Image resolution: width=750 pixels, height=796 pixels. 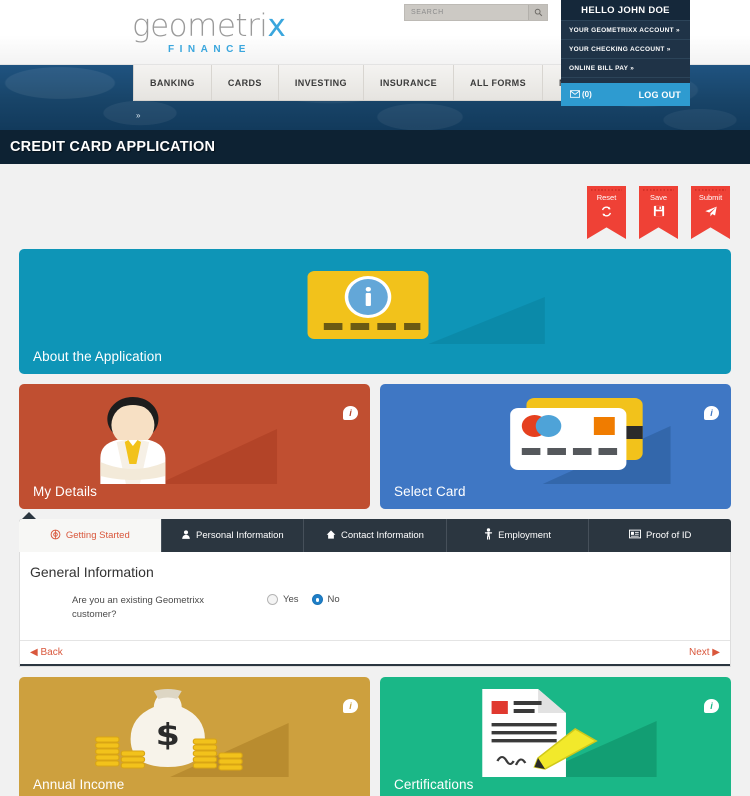 What do you see at coordinates (209, 49) in the screenshot?
I see `logo-subtitle: FINANCE` at bounding box center [209, 49].